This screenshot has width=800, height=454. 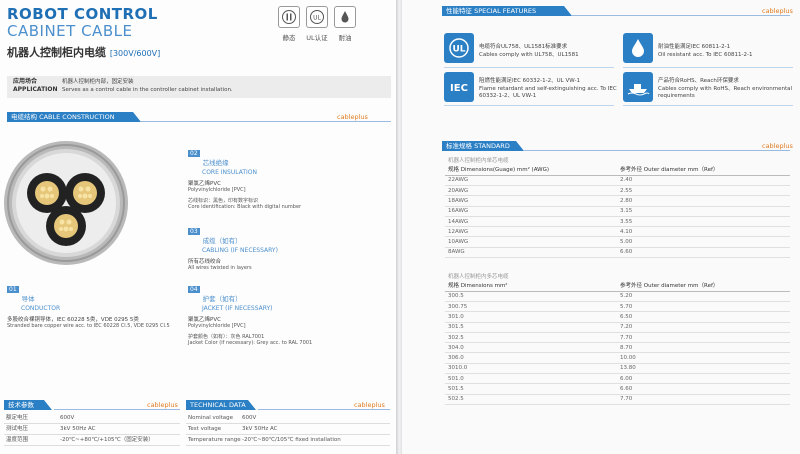 I want to click on table-cell: 6.60, so click(x=626, y=389).